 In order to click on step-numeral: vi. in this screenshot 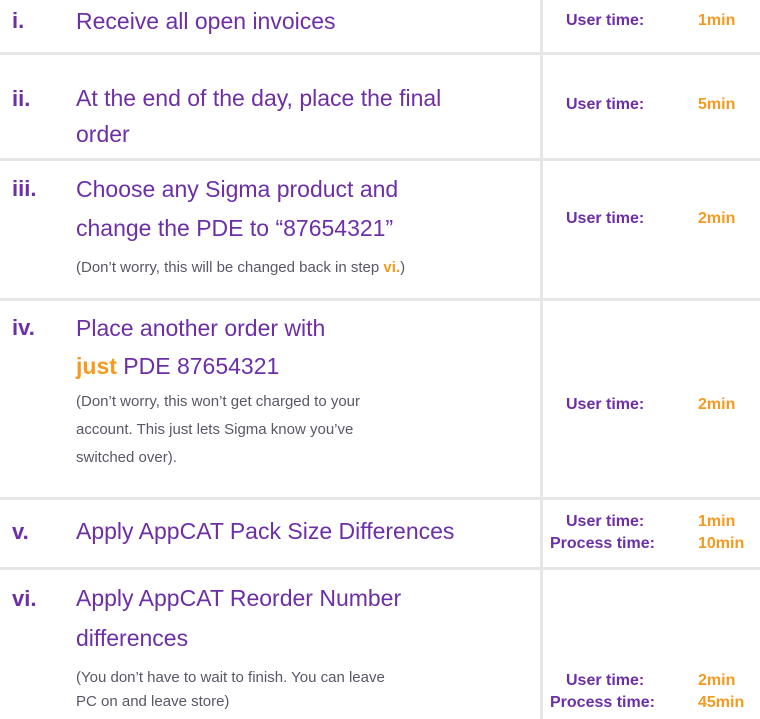, I will do `click(24, 598)`.